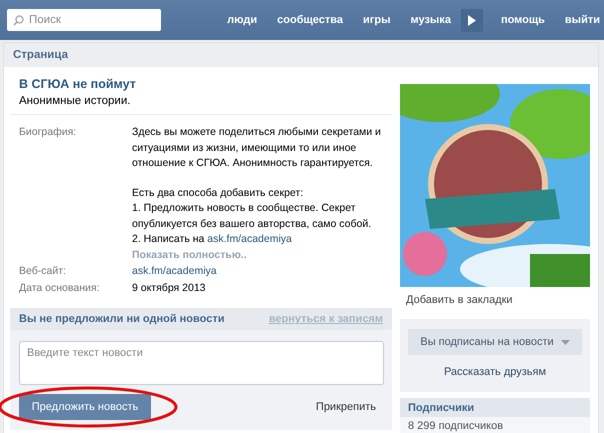 The height and width of the screenshot is (433, 604). What do you see at coordinates (169, 288) in the screenshot?
I see `info-value: 9 октября 2013` at bounding box center [169, 288].